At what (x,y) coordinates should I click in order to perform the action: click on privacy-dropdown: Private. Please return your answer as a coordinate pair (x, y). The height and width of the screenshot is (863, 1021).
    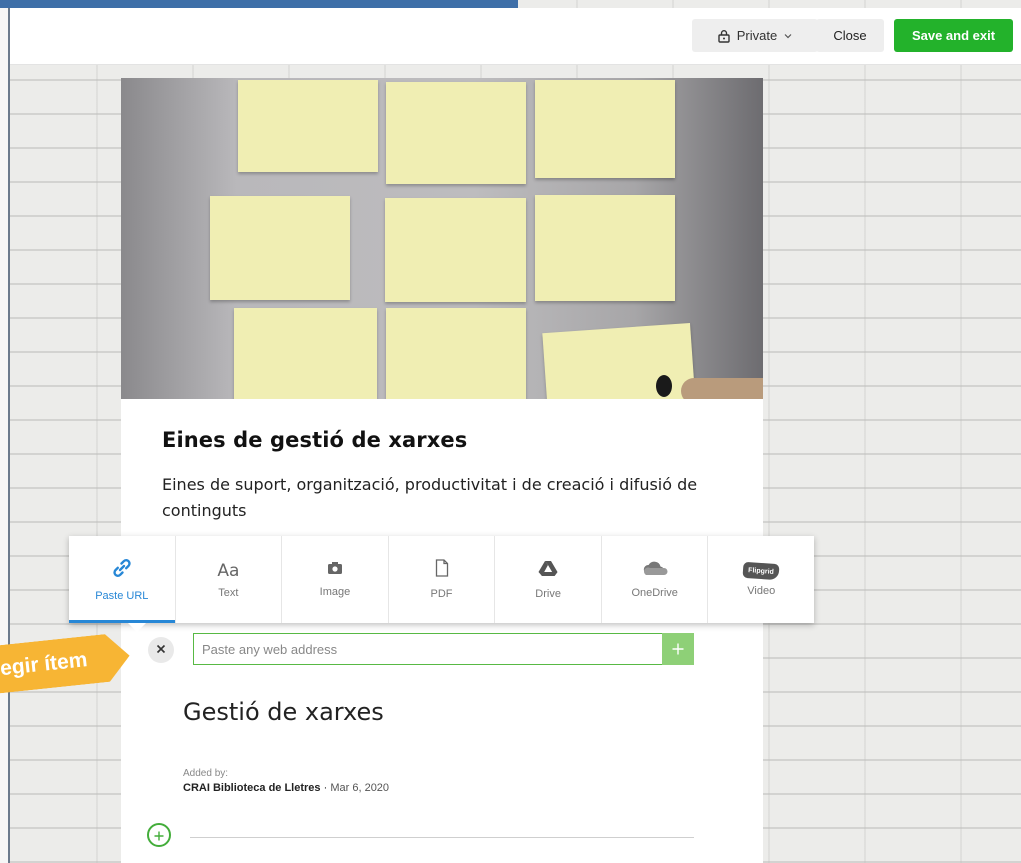
    Looking at the image, I should click on (755, 35).